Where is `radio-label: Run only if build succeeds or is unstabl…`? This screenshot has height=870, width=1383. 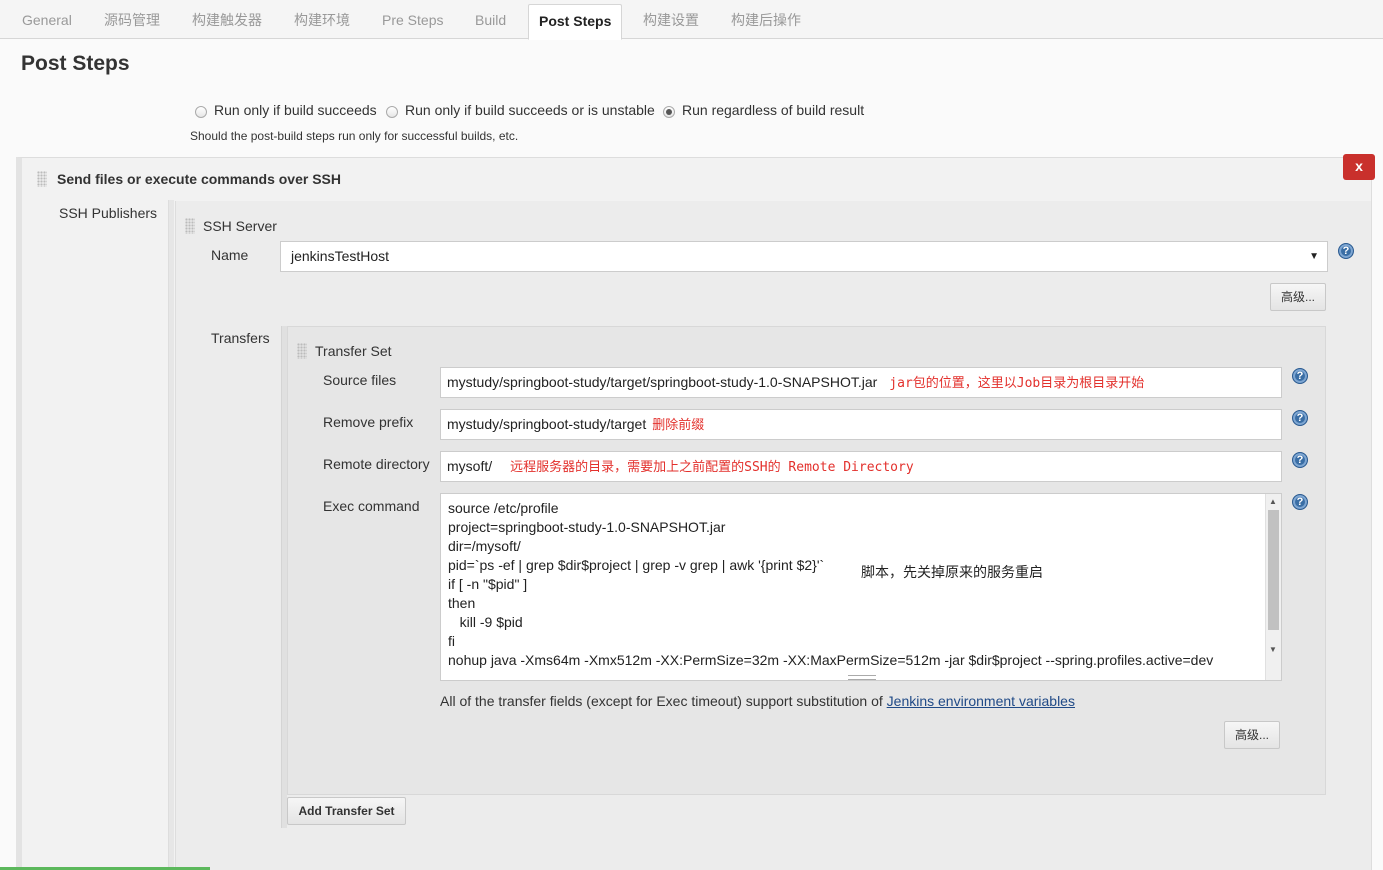
radio-label: Run only if build succeeds or is unstabl… is located at coordinates (530, 110).